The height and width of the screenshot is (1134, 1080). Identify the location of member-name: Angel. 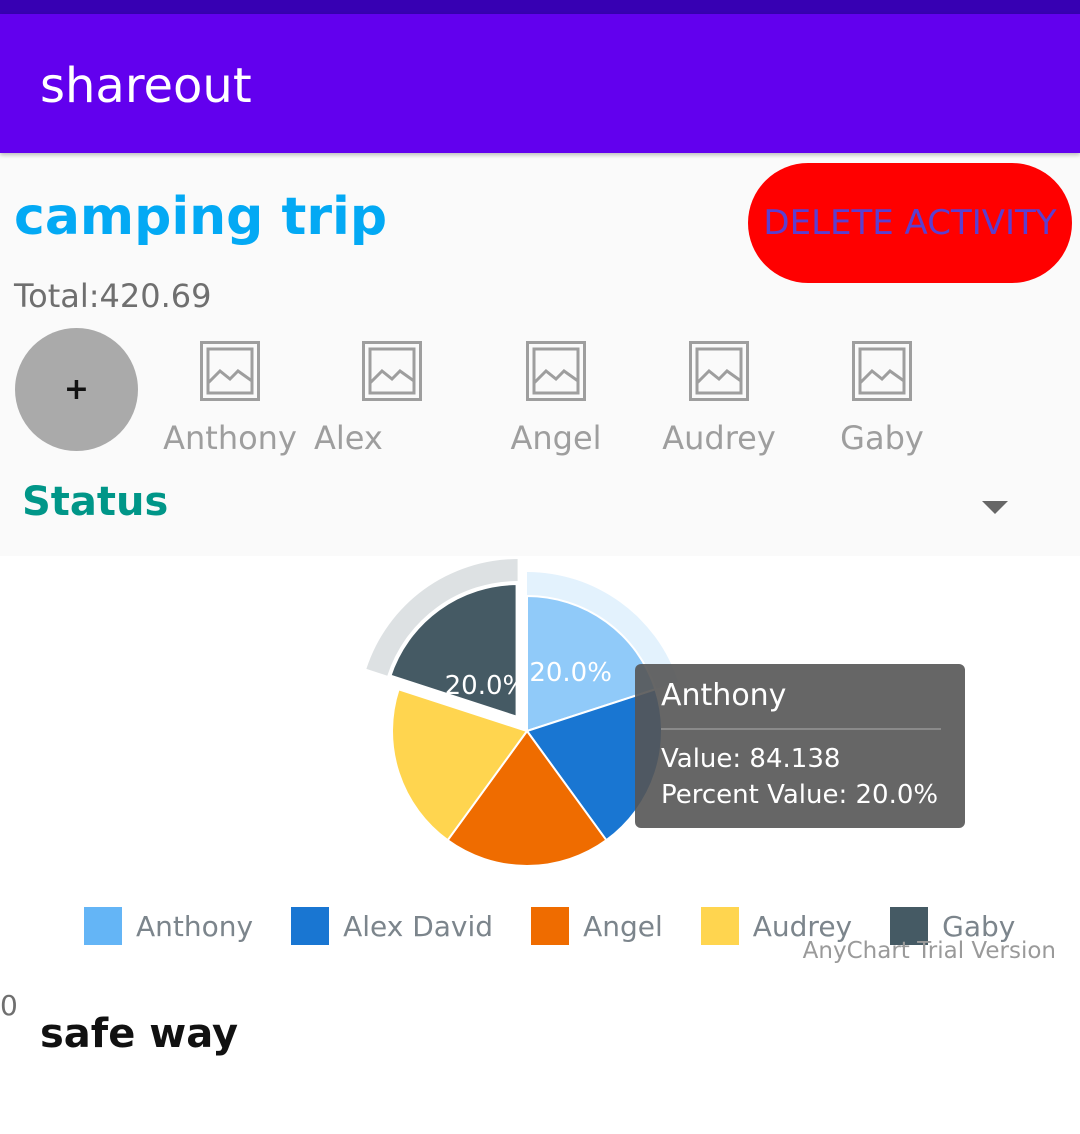
(556, 438).